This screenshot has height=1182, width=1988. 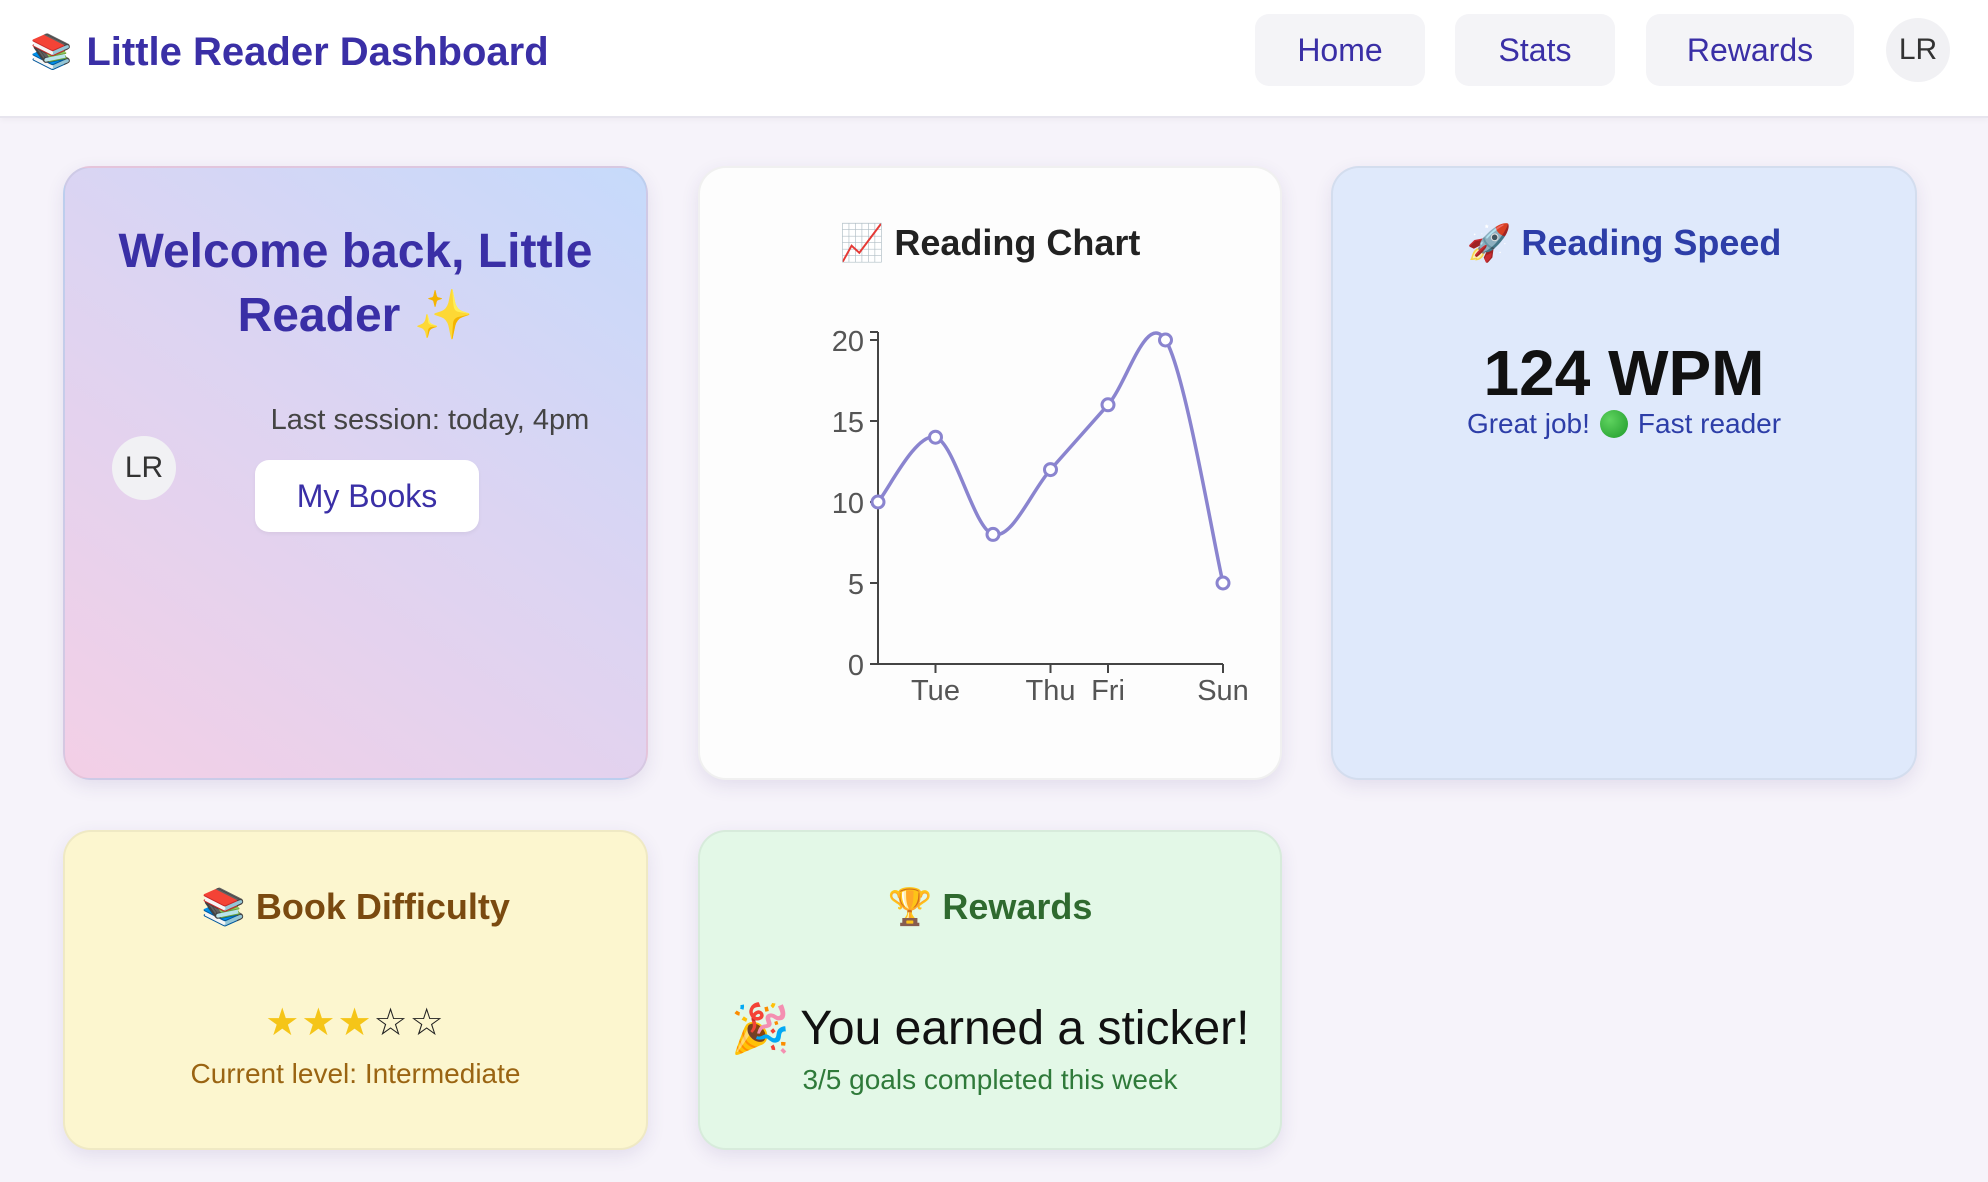 I want to click on reading-series-line, so click(x=1050, y=457).